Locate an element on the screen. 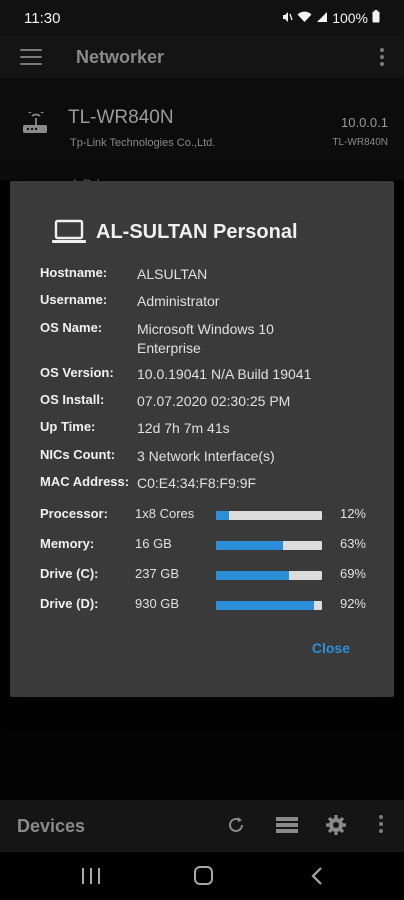 The image size is (404, 900). resource-percent: 12% is located at coordinates (352, 513).